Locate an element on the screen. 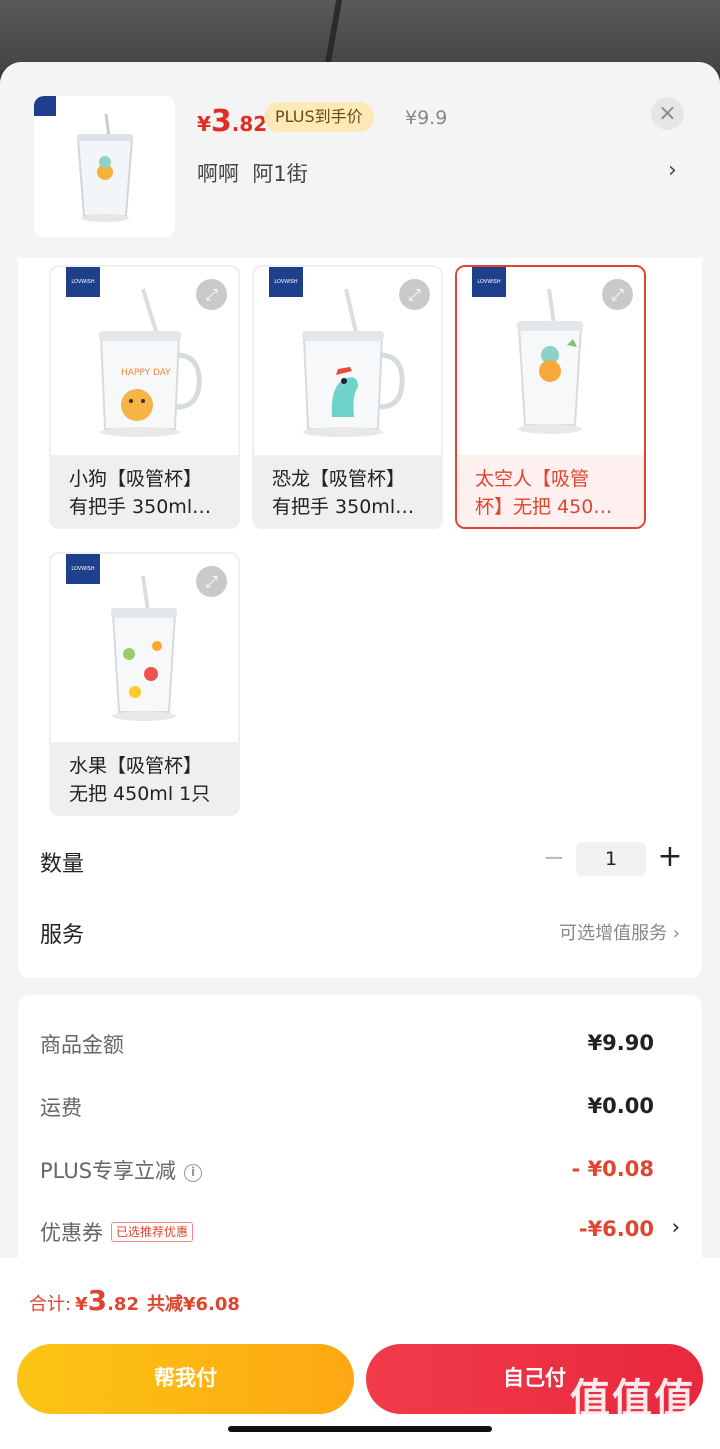 The height and width of the screenshot is (1449, 720). goods-amount-label: 商品金额 is located at coordinates (82, 1045).